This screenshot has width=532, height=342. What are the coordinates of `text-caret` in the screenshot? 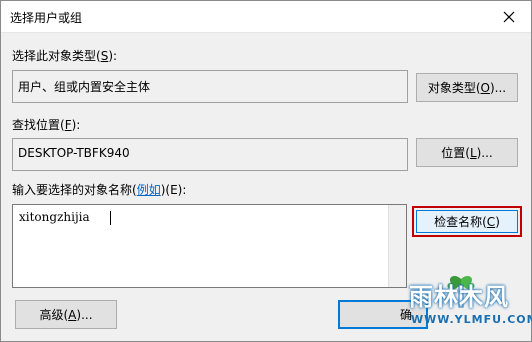 It's located at (110, 218).